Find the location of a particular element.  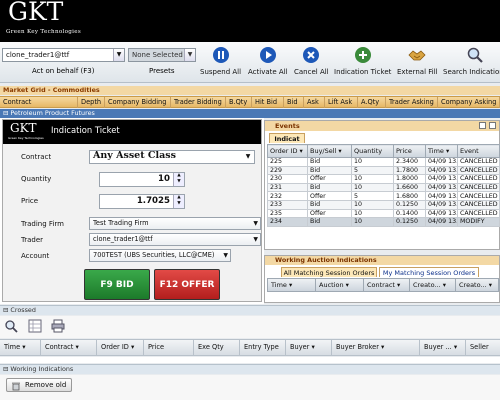

ticket-title: Indication Ticket is located at coordinates (85, 130).